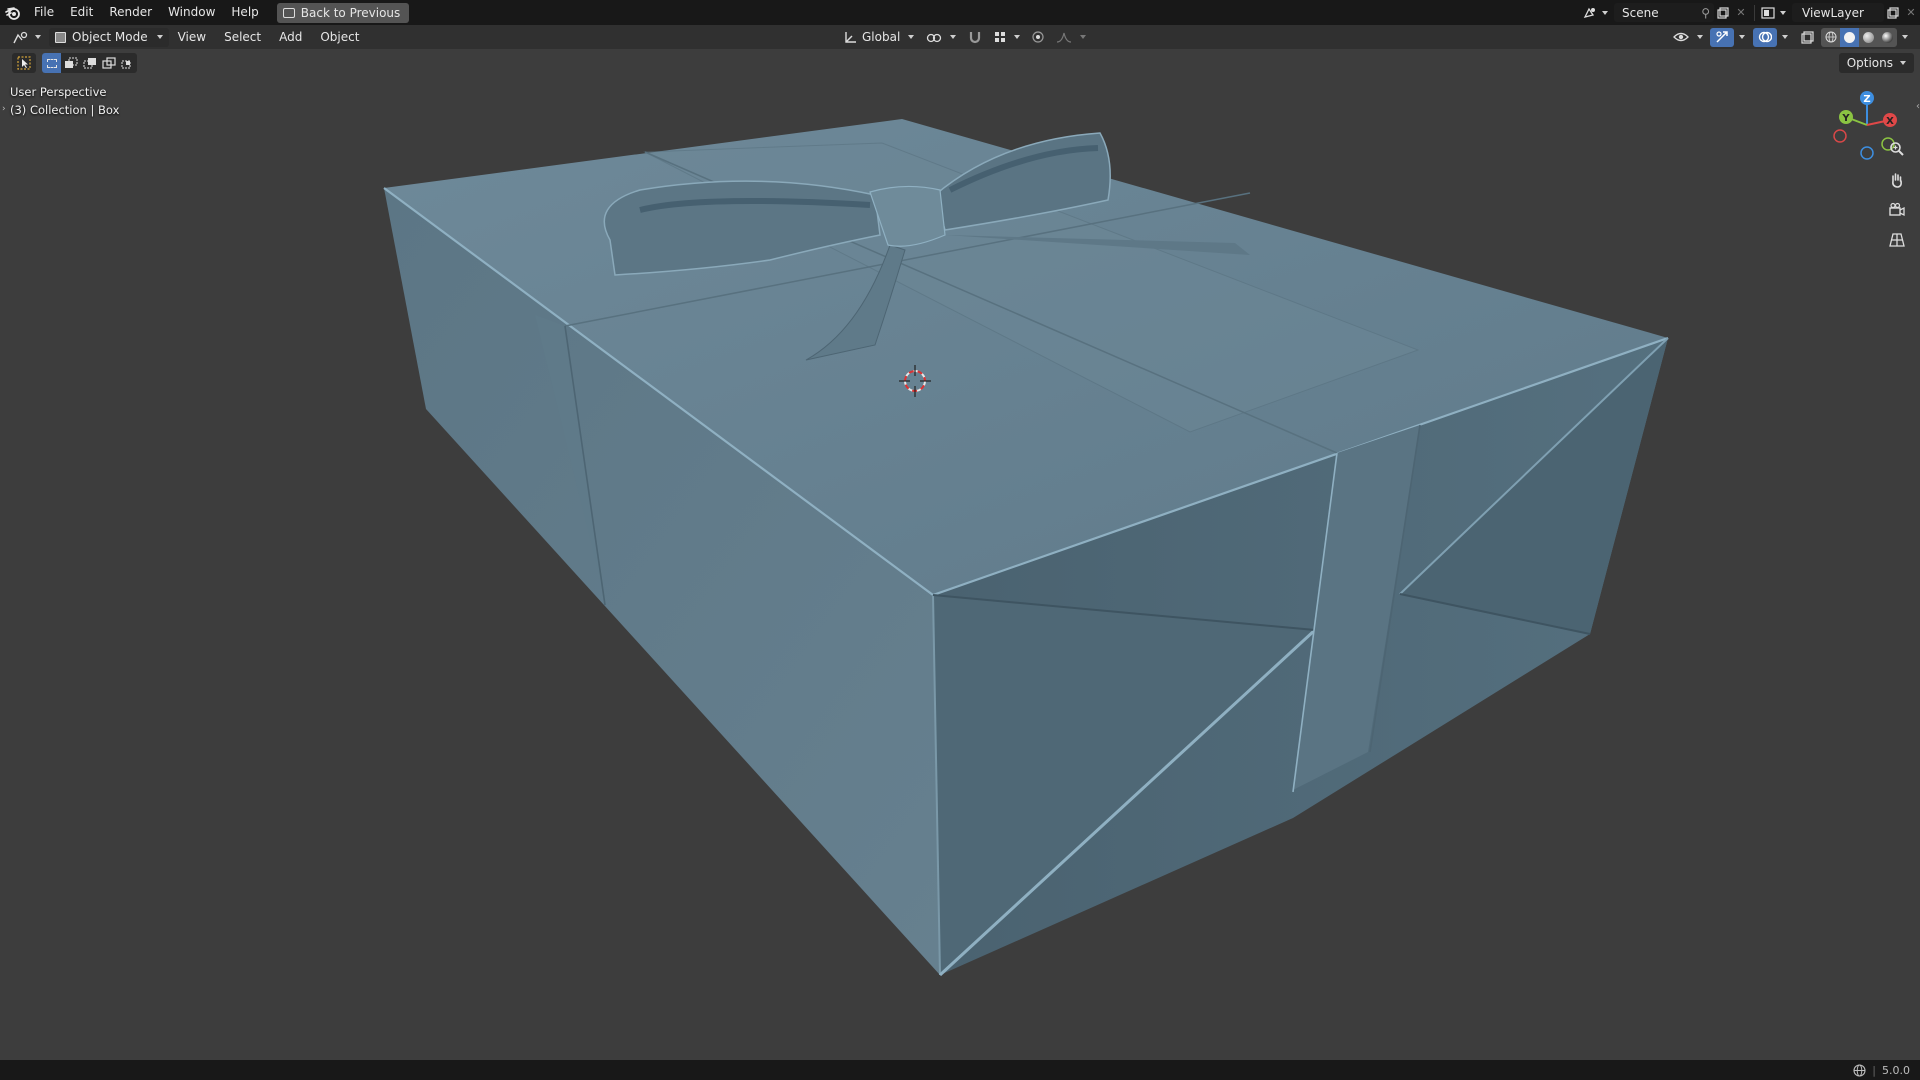 This screenshot has width=1920, height=1080. Describe the element at coordinates (21, 37) in the screenshot. I see `editor-type-icon` at that location.